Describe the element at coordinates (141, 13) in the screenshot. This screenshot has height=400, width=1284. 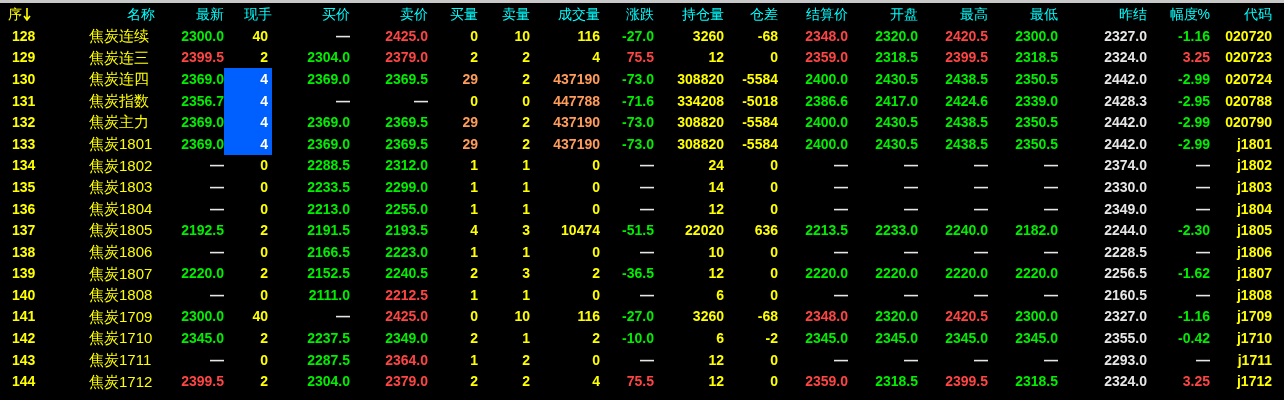
I see `column-header: 名称` at that location.